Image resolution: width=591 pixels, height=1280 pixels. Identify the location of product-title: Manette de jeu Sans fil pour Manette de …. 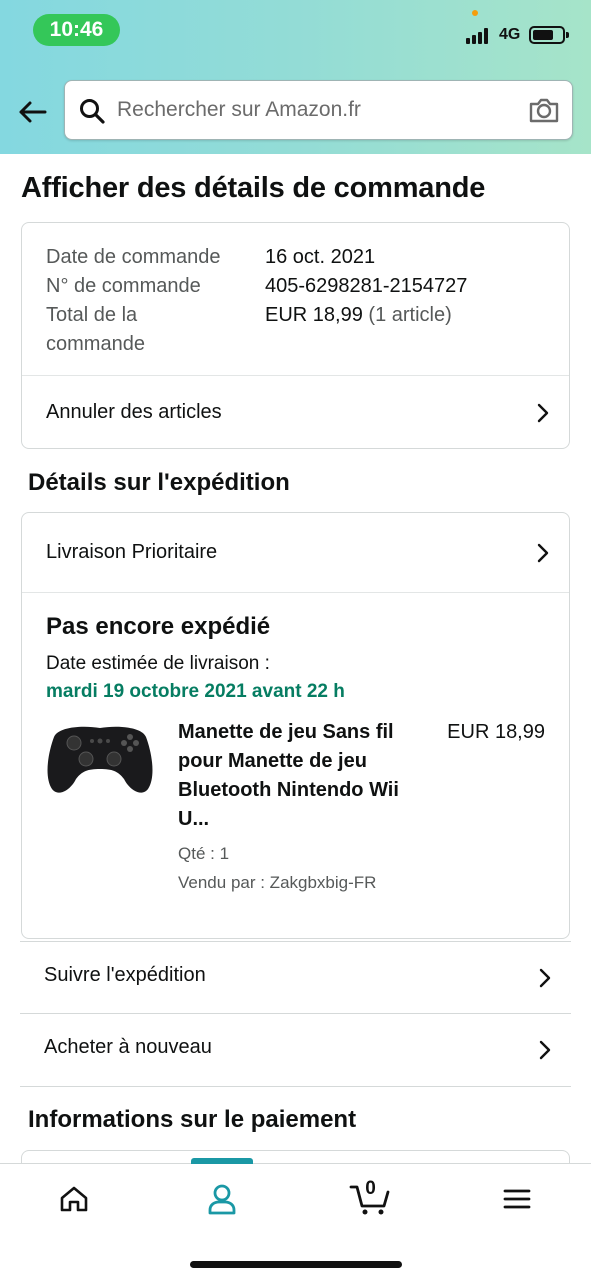
(303, 776).